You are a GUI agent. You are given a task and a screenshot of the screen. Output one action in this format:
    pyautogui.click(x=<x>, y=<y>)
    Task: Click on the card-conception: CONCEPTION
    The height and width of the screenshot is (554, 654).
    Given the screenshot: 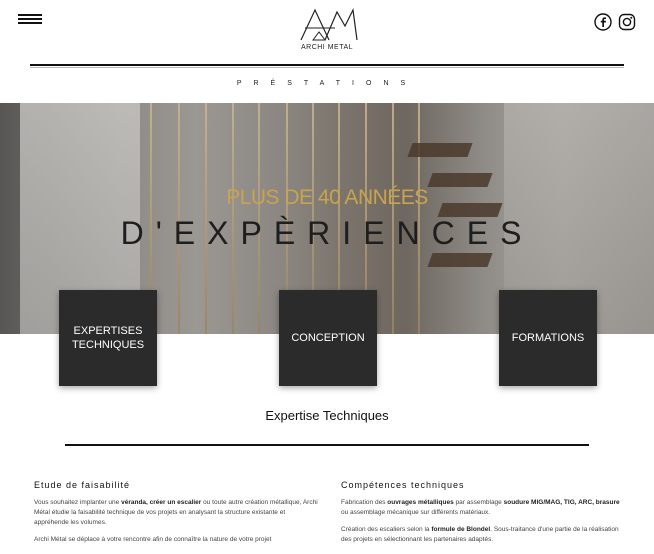 What is the action you would take?
    pyautogui.click(x=328, y=338)
    